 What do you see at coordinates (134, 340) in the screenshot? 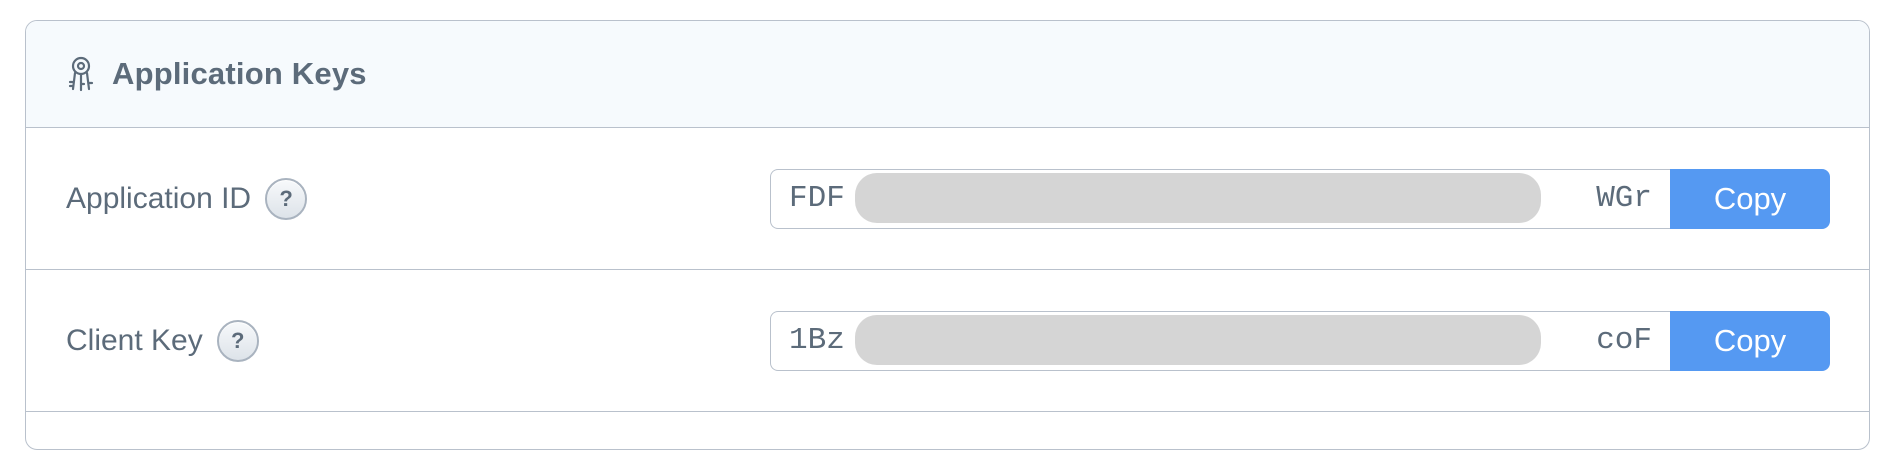
I see `client-key-label: Client Key` at bounding box center [134, 340].